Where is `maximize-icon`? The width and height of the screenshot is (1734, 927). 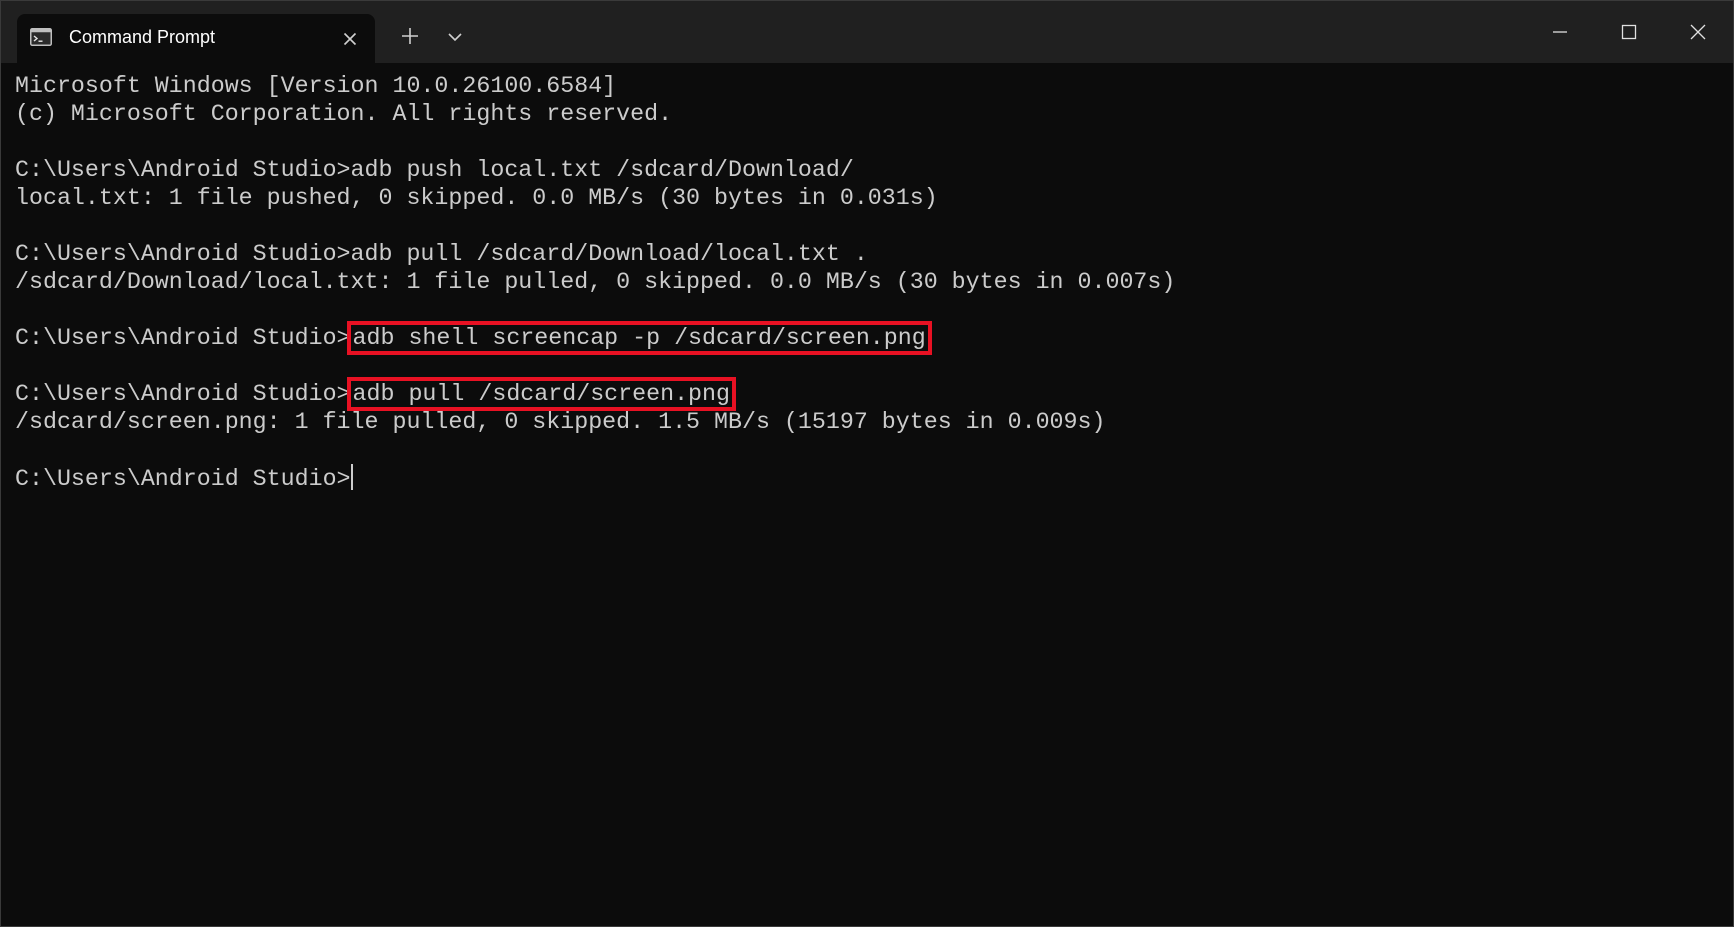 maximize-icon is located at coordinates (1629, 32).